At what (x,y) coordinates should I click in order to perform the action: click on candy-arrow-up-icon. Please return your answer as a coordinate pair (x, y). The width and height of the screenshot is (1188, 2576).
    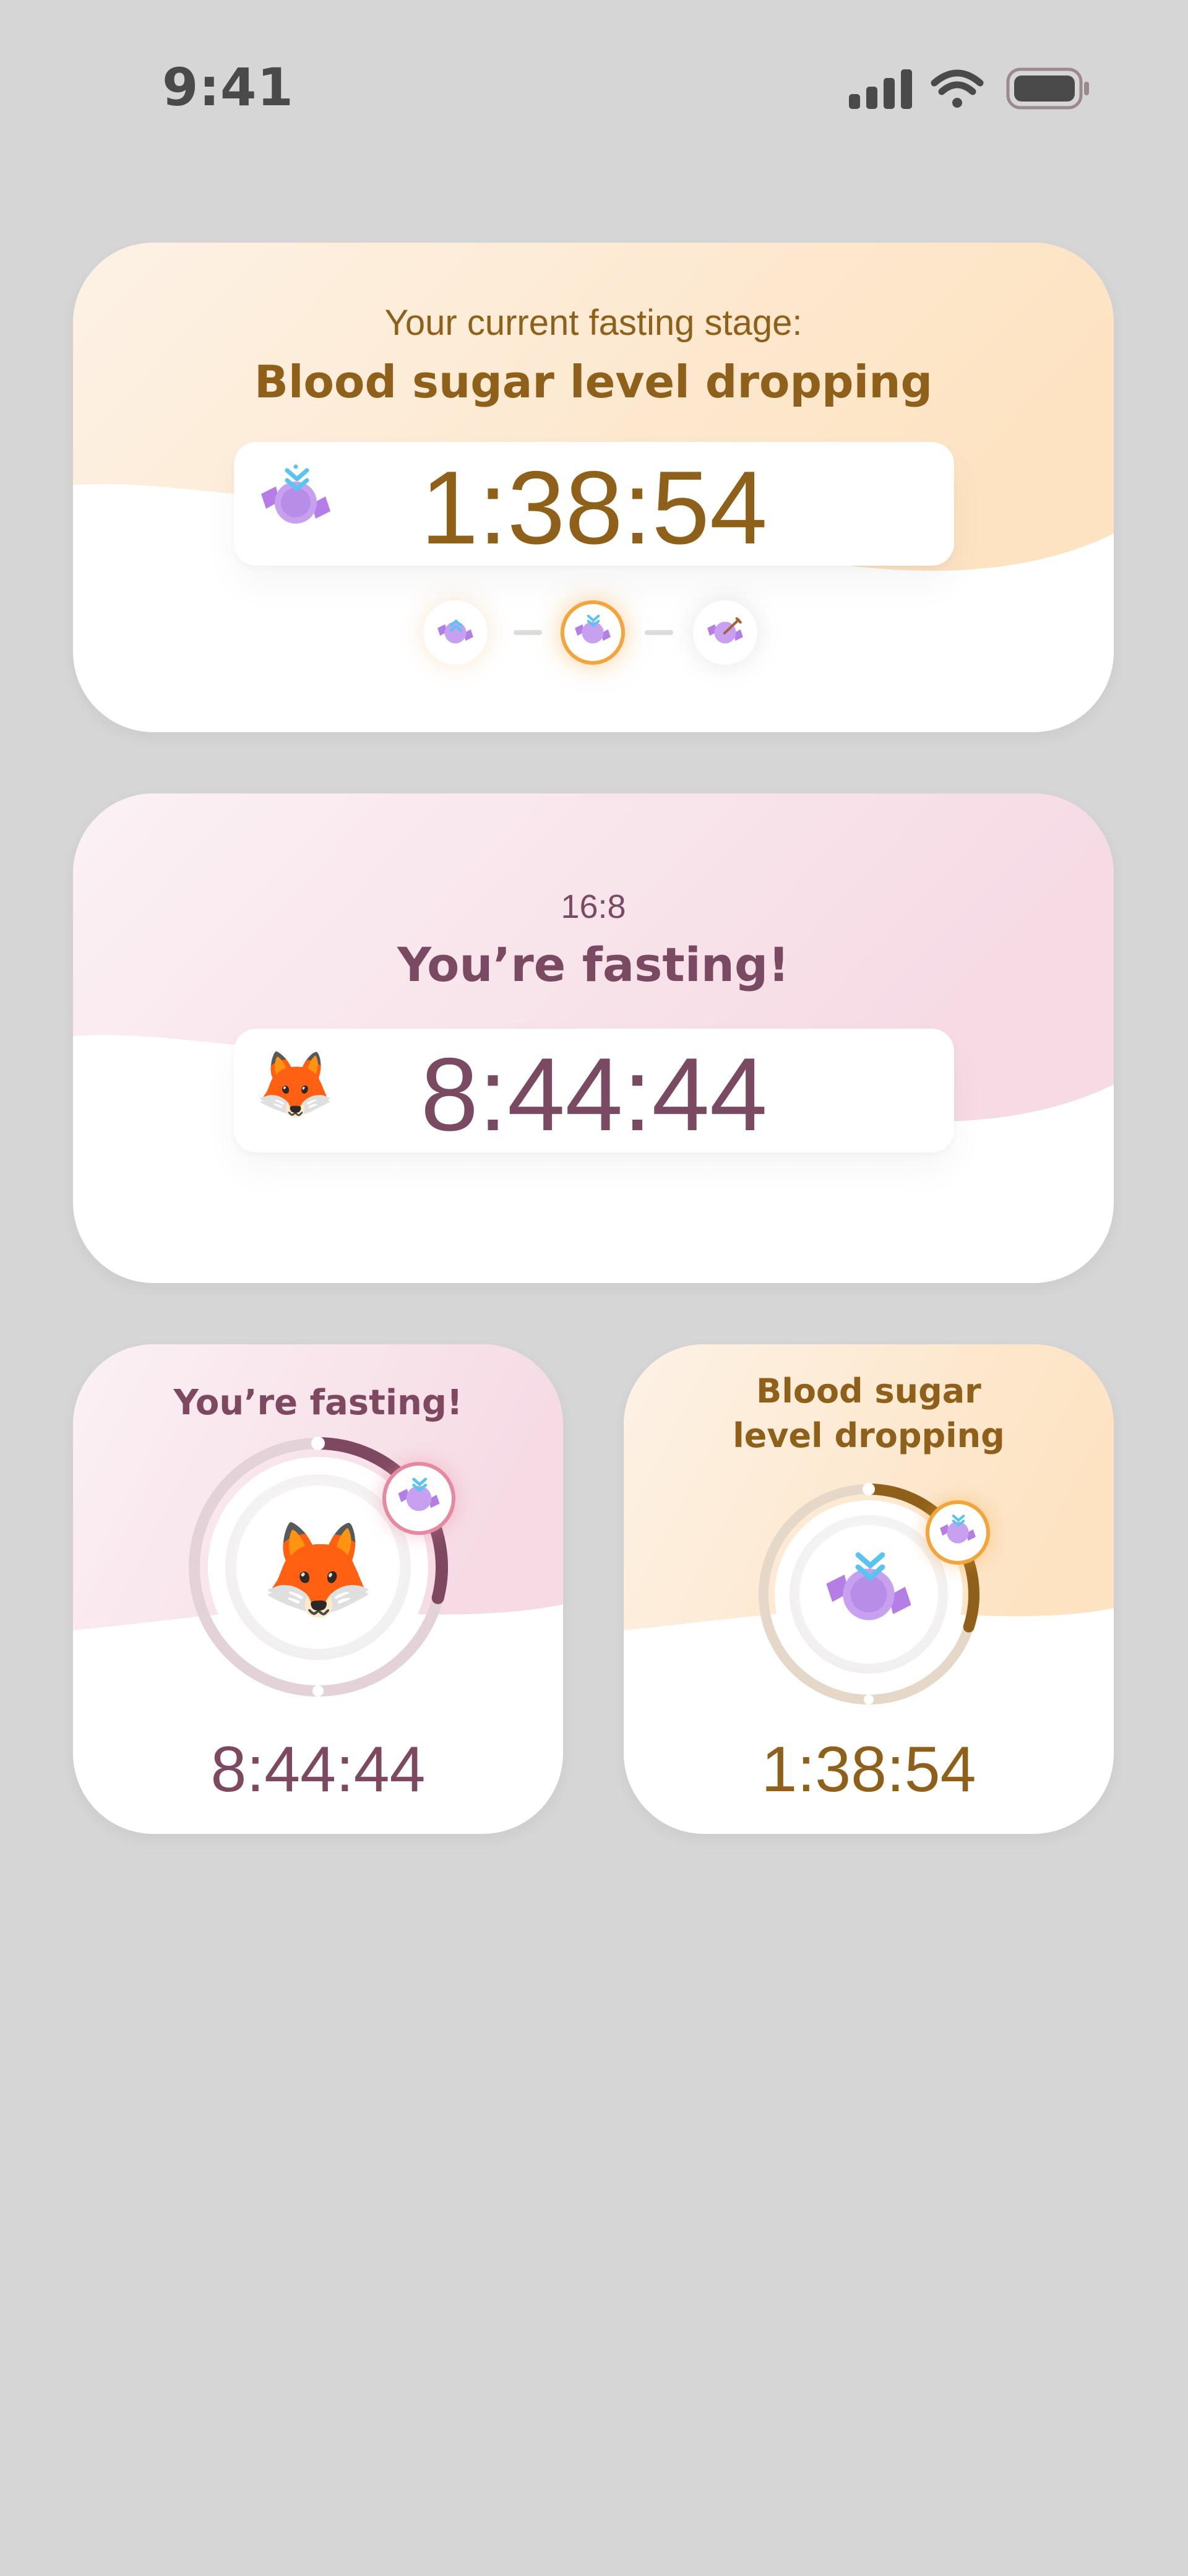
    Looking at the image, I should click on (455, 631).